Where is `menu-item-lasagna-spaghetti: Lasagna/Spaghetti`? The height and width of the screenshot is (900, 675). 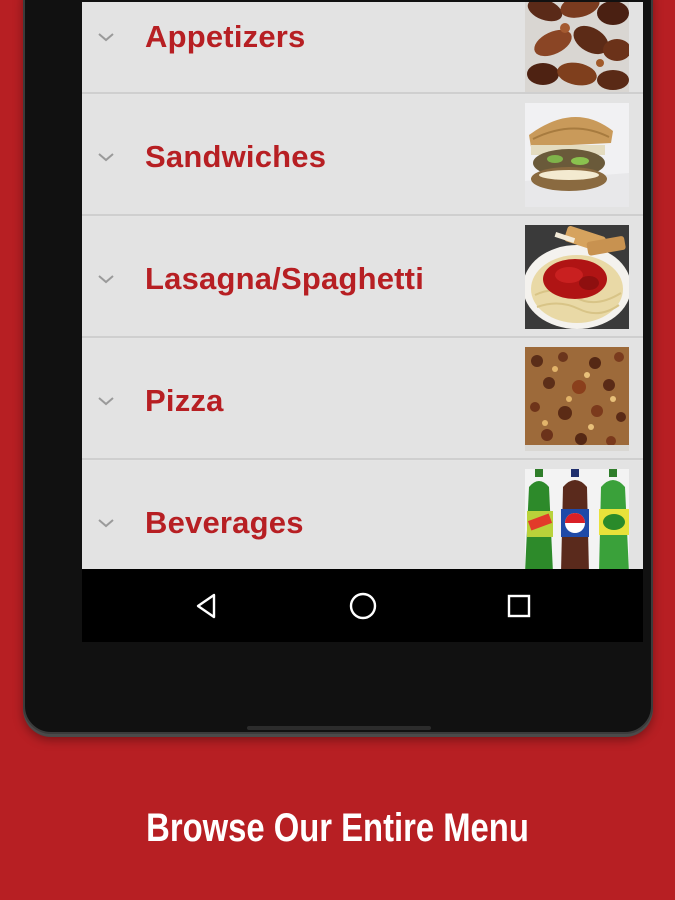 menu-item-lasagna-spaghetti: Lasagna/Spaghetti is located at coordinates (362, 277).